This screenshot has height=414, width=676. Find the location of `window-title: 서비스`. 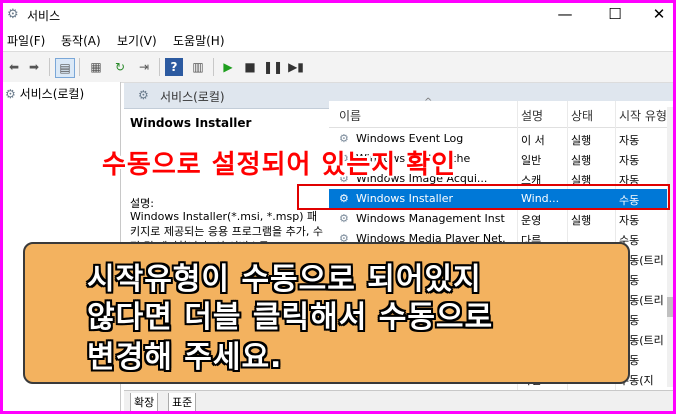

window-title: 서비스 is located at coordinates (44, 16).